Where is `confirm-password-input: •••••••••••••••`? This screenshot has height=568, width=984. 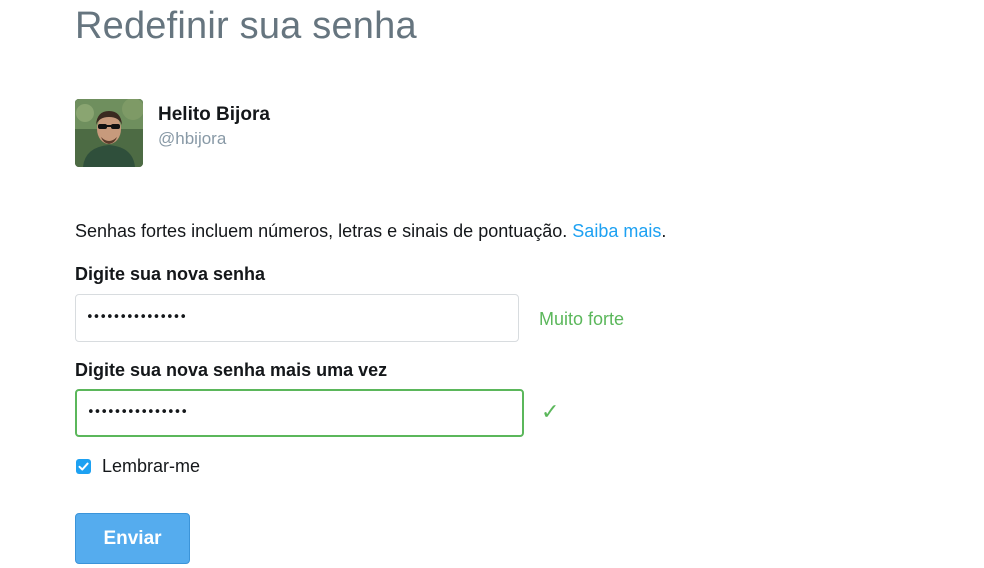 confirm-password-input: ••••••••••••••• is located at coordinates (299, 413).